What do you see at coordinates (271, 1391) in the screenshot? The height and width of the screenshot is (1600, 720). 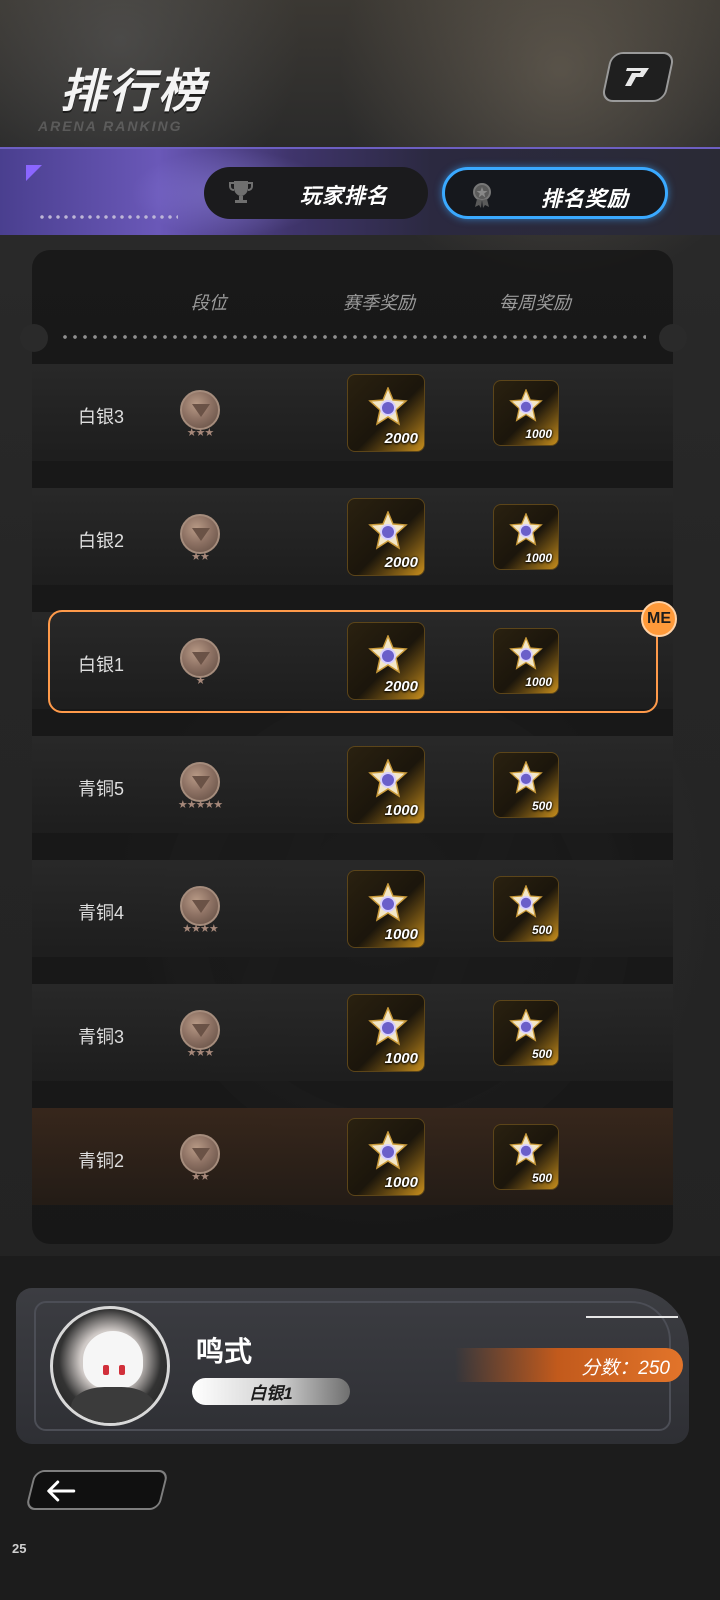 I see `player-rank-badge: 白银1` at bounding box center [271, 1391].